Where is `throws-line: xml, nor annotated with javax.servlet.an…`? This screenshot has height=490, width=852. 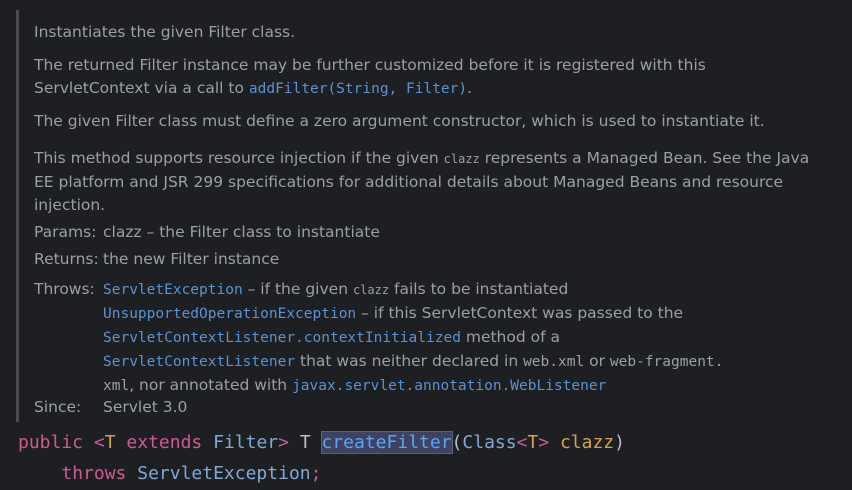 throws-line: xml, nor annotated with javax.servlet.an… is located at coordinates (459, 386).